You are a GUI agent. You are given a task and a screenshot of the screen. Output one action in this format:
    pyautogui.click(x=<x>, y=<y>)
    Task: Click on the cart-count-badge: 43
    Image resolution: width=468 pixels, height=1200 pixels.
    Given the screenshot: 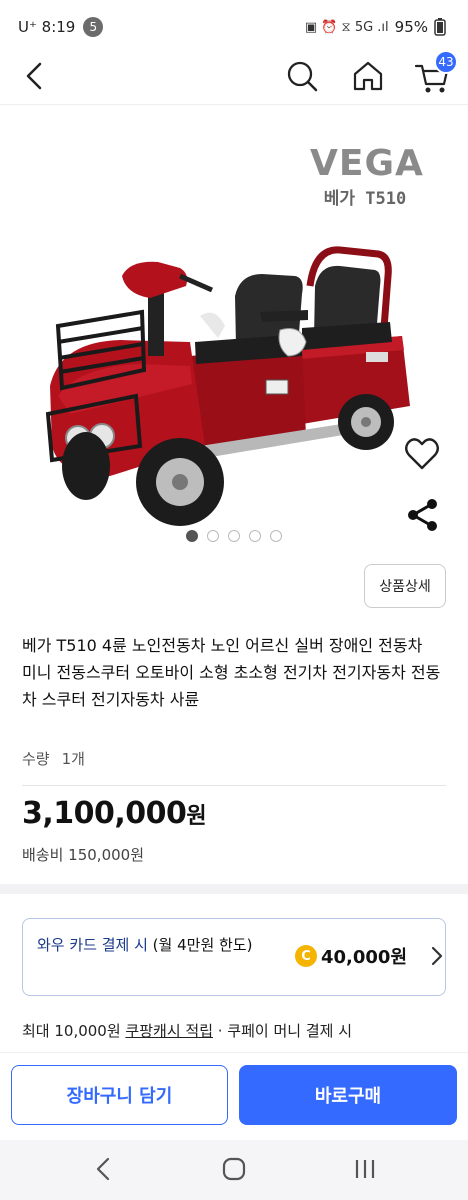 What is the action you would take?
    pyautogui.click(x=446, y=62)
    